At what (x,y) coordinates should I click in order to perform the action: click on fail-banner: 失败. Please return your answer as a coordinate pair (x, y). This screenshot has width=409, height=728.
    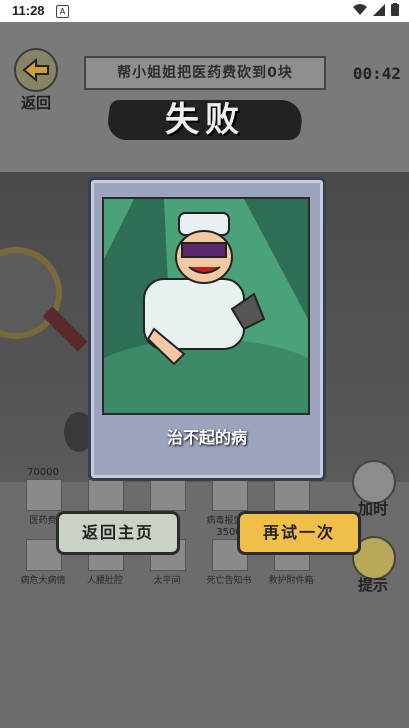
    Looking at the image, I should click on (205, 120).